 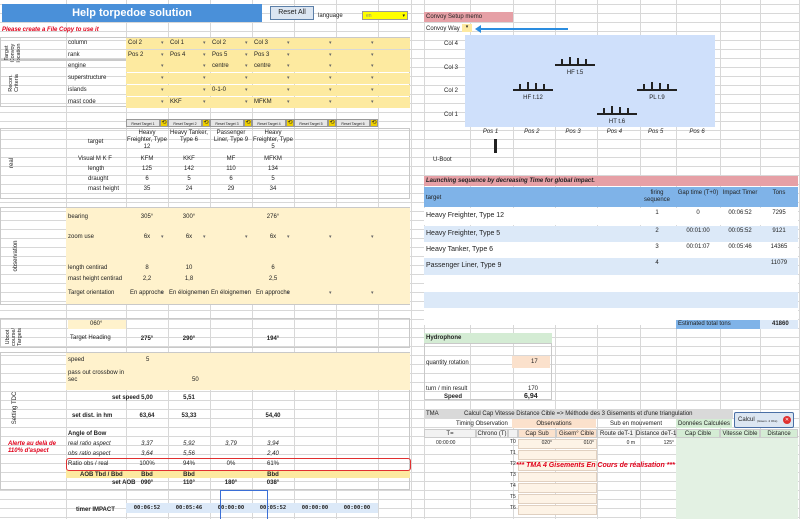 I want to click on reset-target-button: Reset Target 5, so click(x=311, y=123).